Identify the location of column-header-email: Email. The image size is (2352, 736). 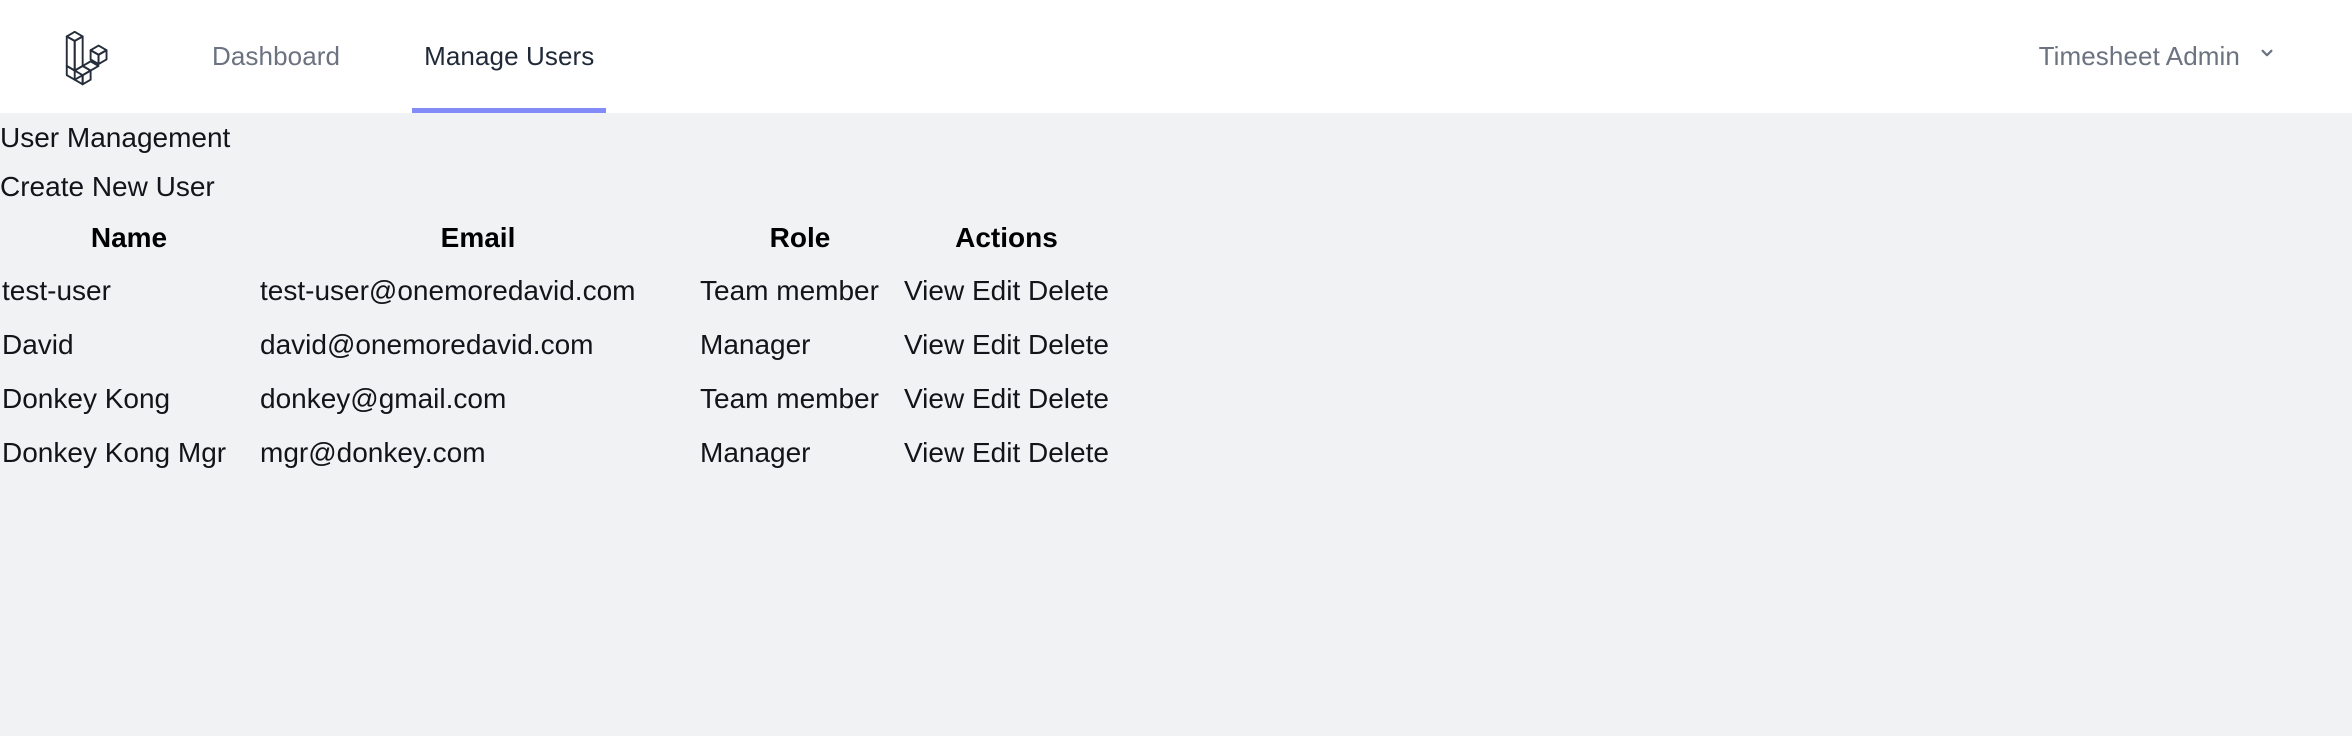
(478, 237).